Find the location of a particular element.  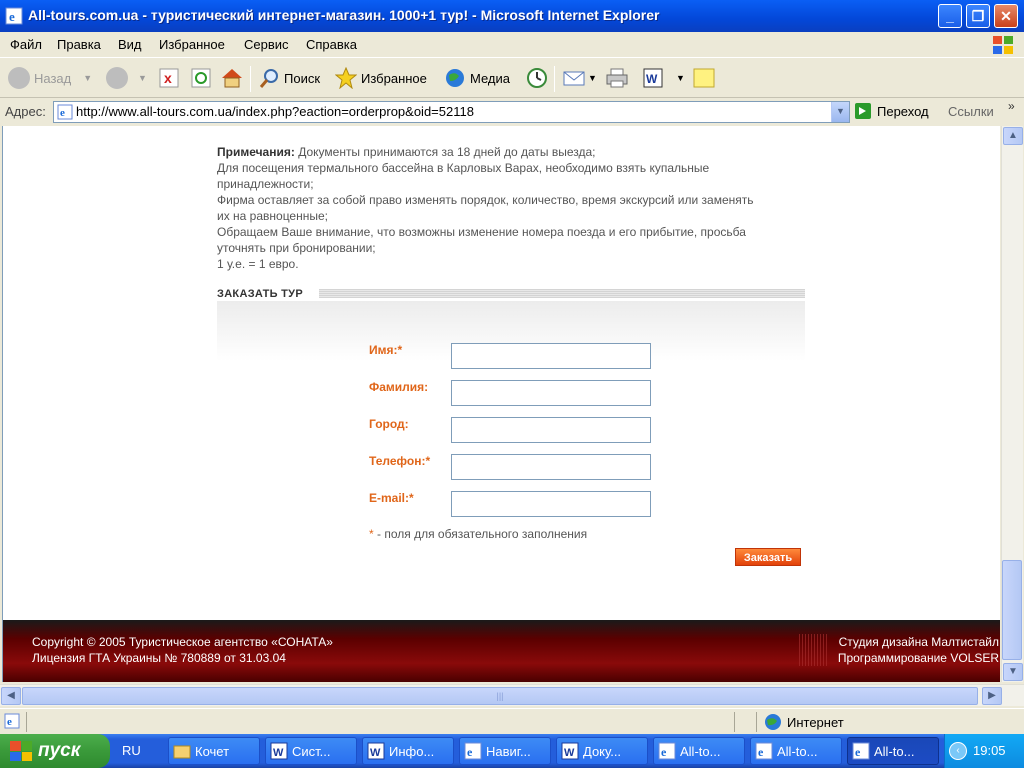

refresh-button is located at coordinates (201, 78).